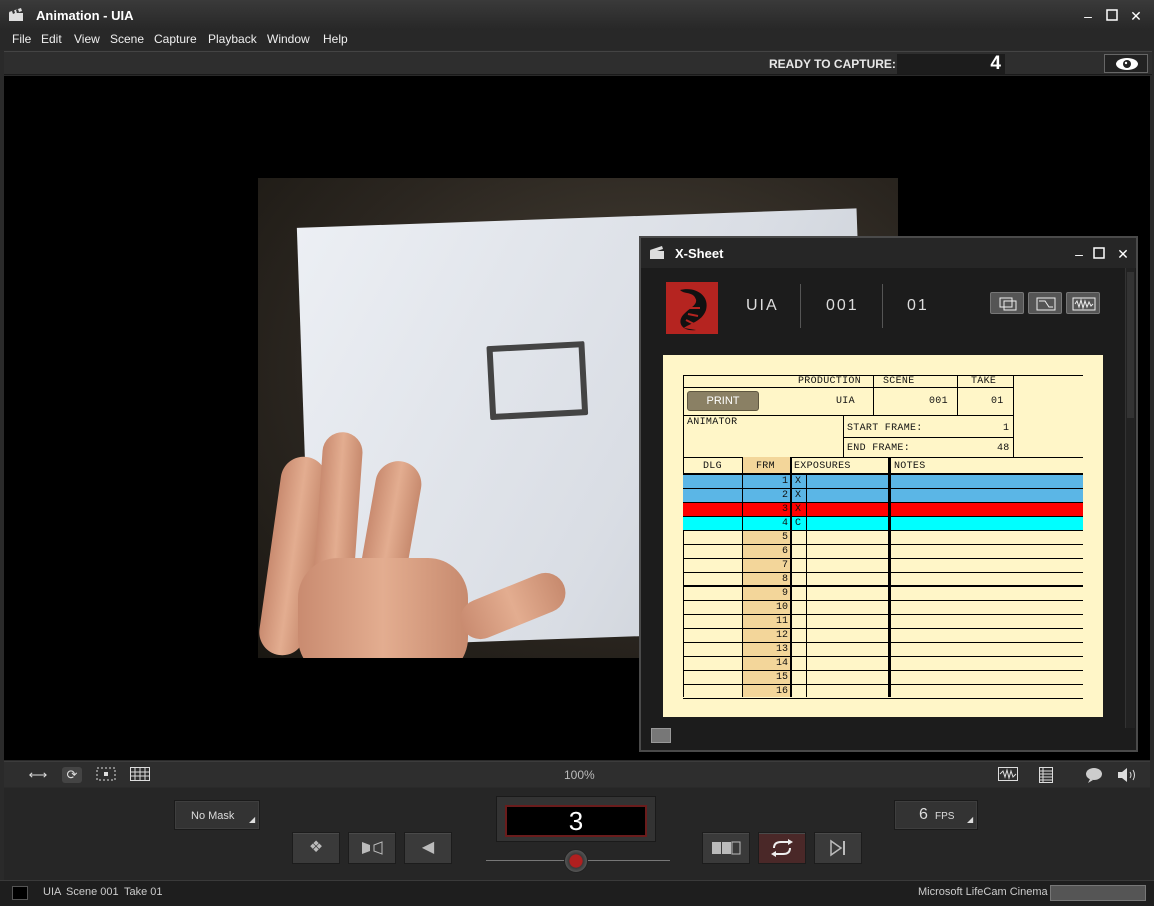 This screenshot has width=1154, height=906. Describe the element at coordinates (232, 39) in the screenshot. I see `menu-playback: Playback` at that location.